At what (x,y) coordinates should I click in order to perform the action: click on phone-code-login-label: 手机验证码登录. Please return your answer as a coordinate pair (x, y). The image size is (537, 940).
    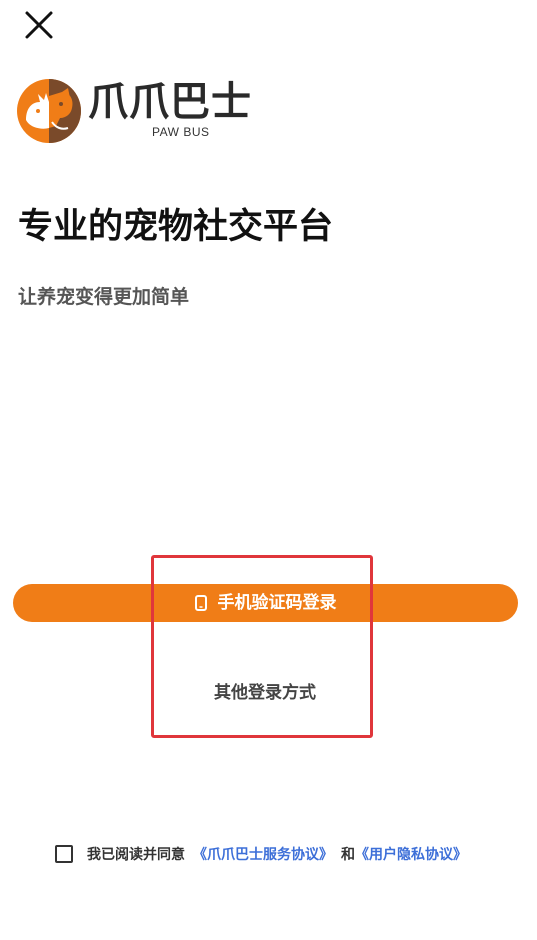
    Looking at the image, I should click on (277, 603).